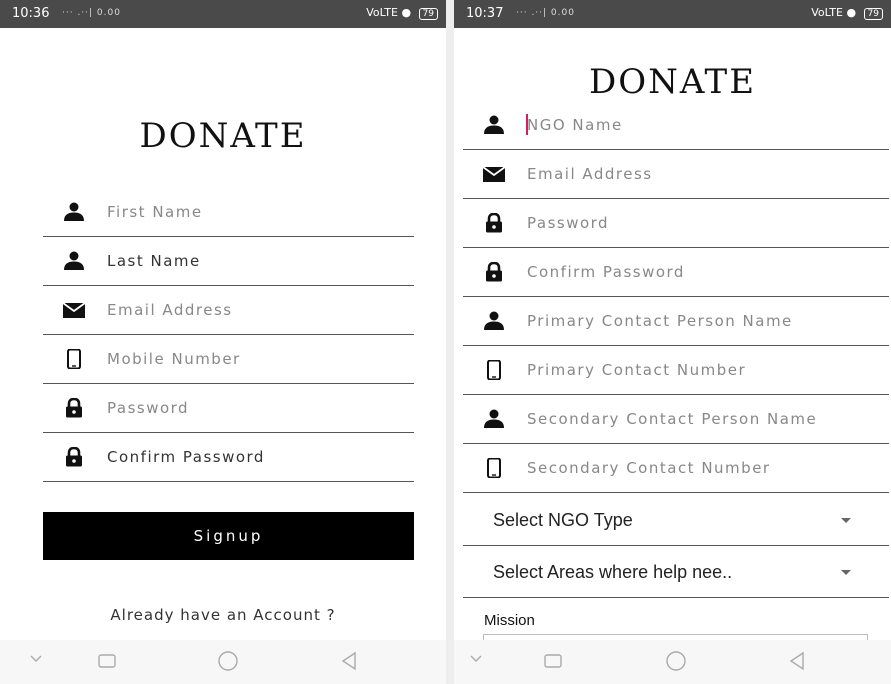 This screenshot has height=684, width=891. I want to click on status-time: 10:37, so click(485, 13).